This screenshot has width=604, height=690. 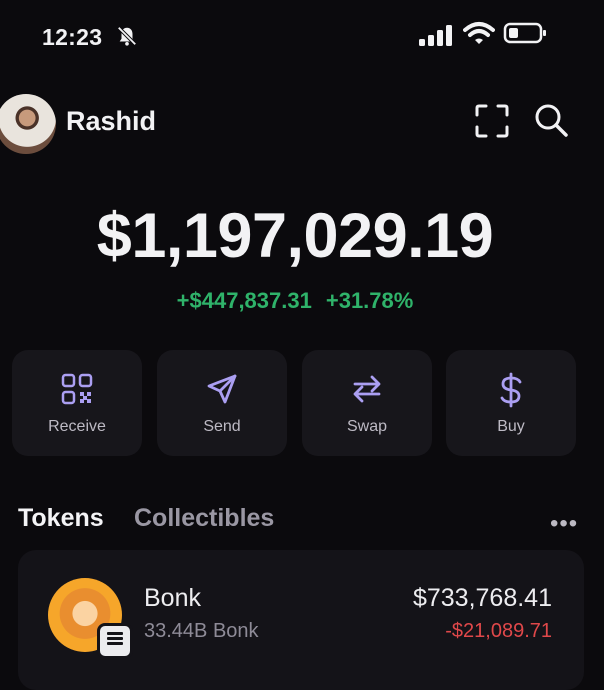 What do you see at coordinates (295, 236) in the screenshot?
I see `portfolio-balance: $1,197,029.19` at bounding box center [295, 236].